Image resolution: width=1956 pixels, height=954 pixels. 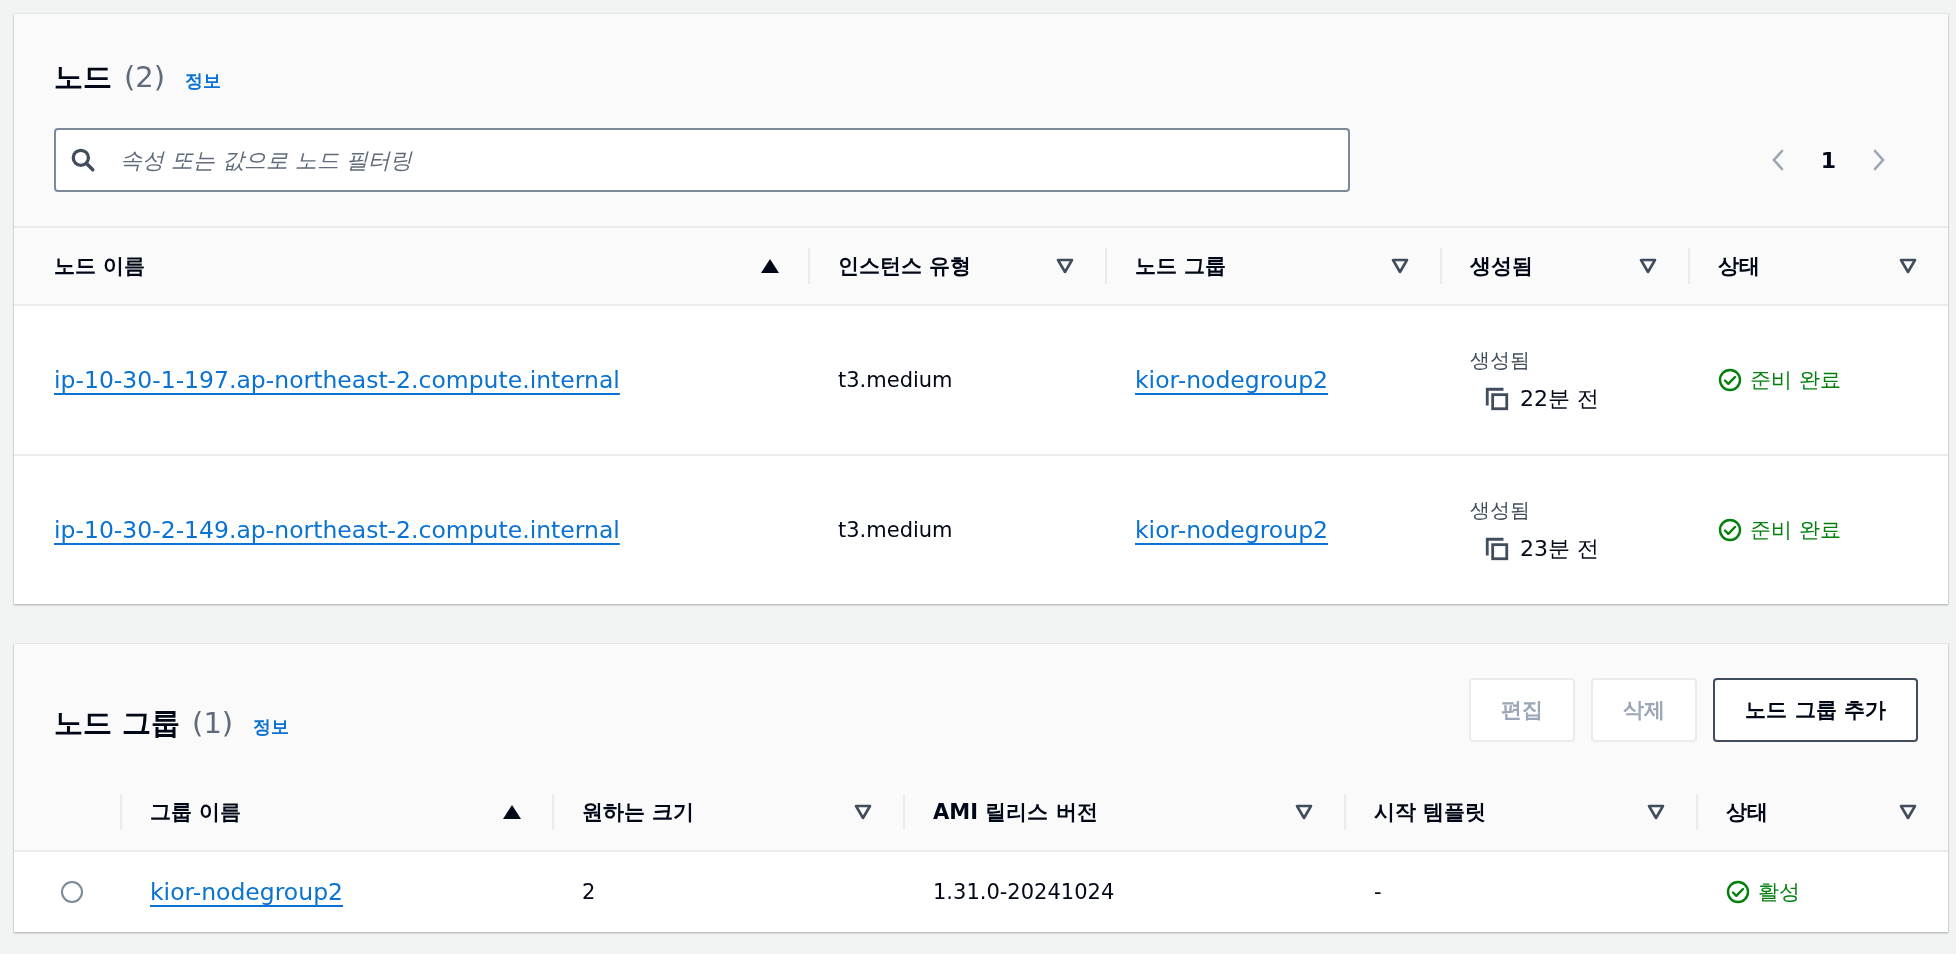 What do you see at coordinates (83, 77) in the screenshot?
I see `panel-title: 노드` at bounding box center [83, 77].